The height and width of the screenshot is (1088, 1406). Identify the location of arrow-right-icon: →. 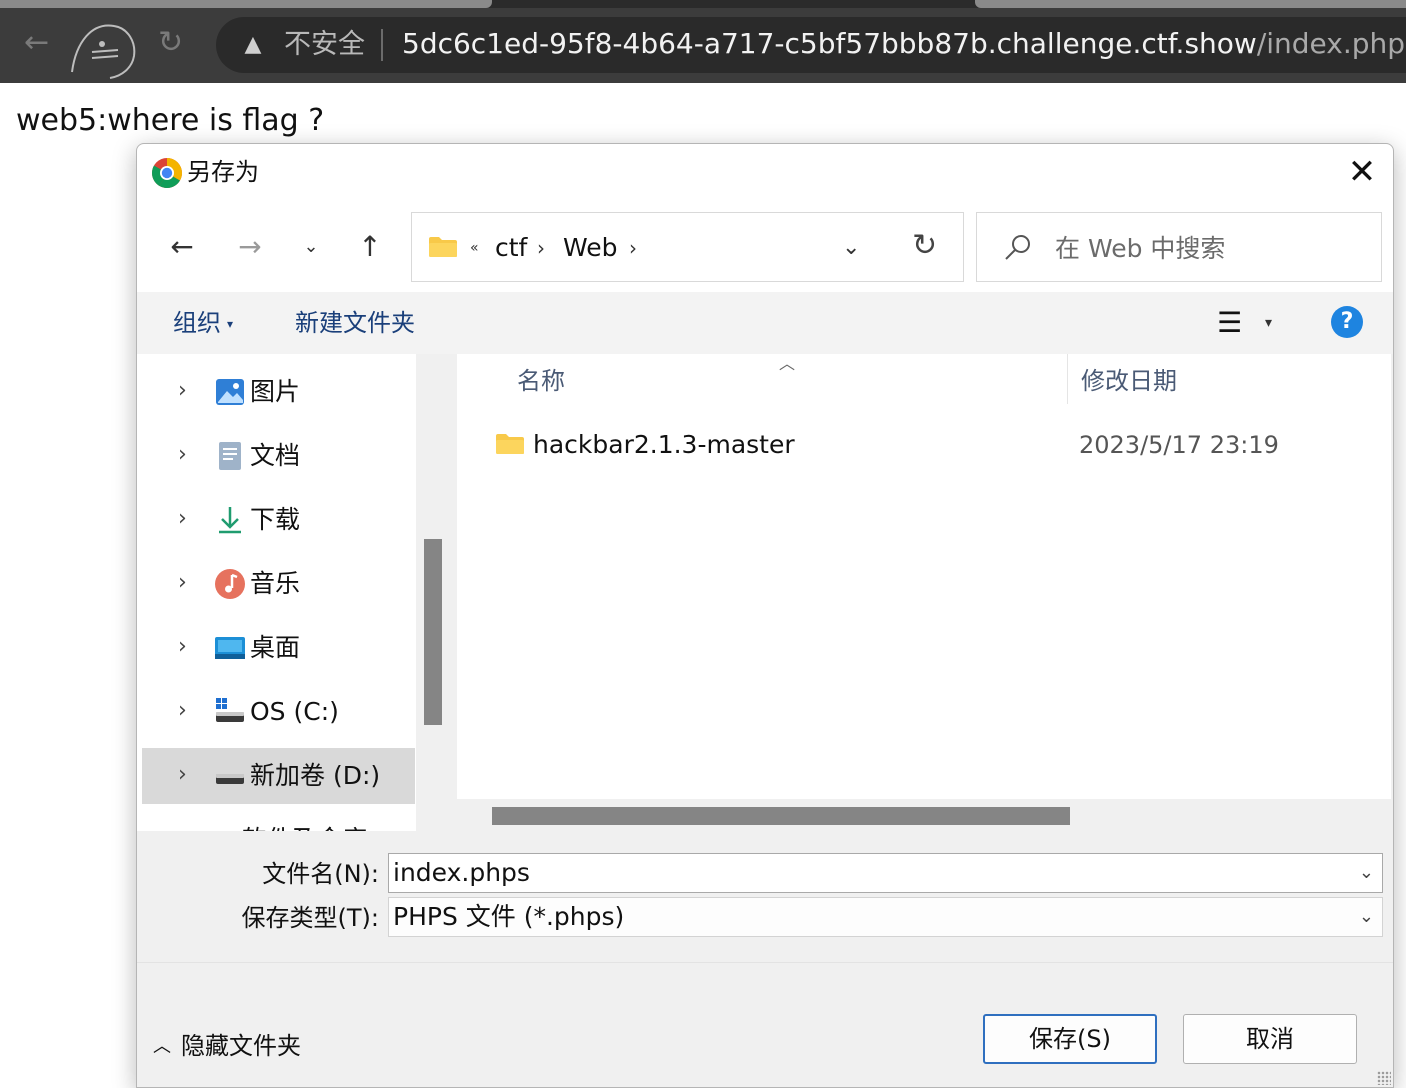
(250, 246).